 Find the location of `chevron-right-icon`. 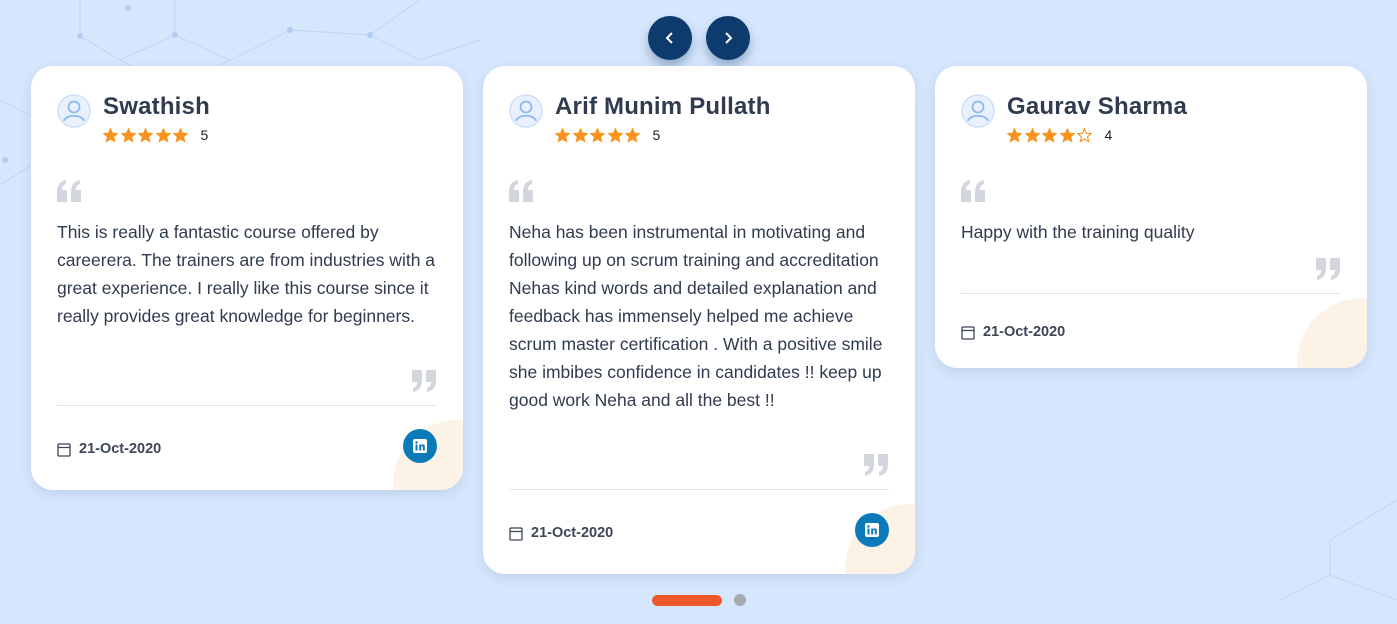

chevron-right-icon is located at coordinates (729, 38).